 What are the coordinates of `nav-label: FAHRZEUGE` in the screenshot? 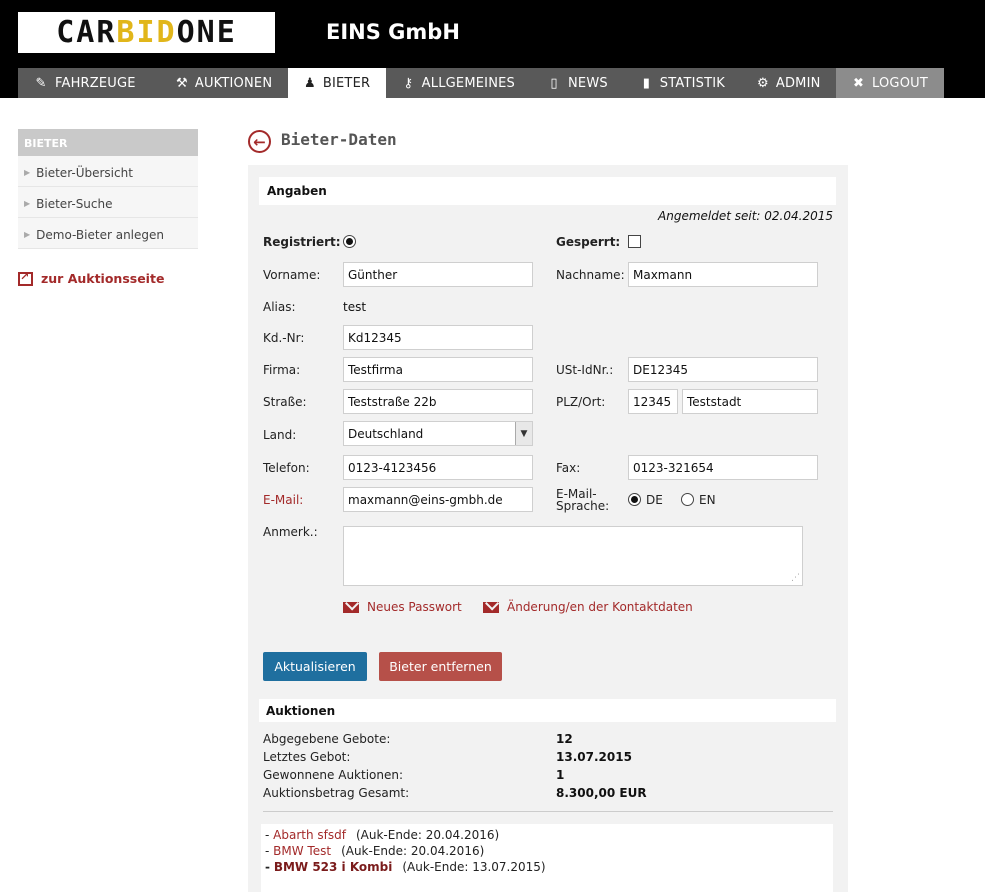 It's located at (95, 83).